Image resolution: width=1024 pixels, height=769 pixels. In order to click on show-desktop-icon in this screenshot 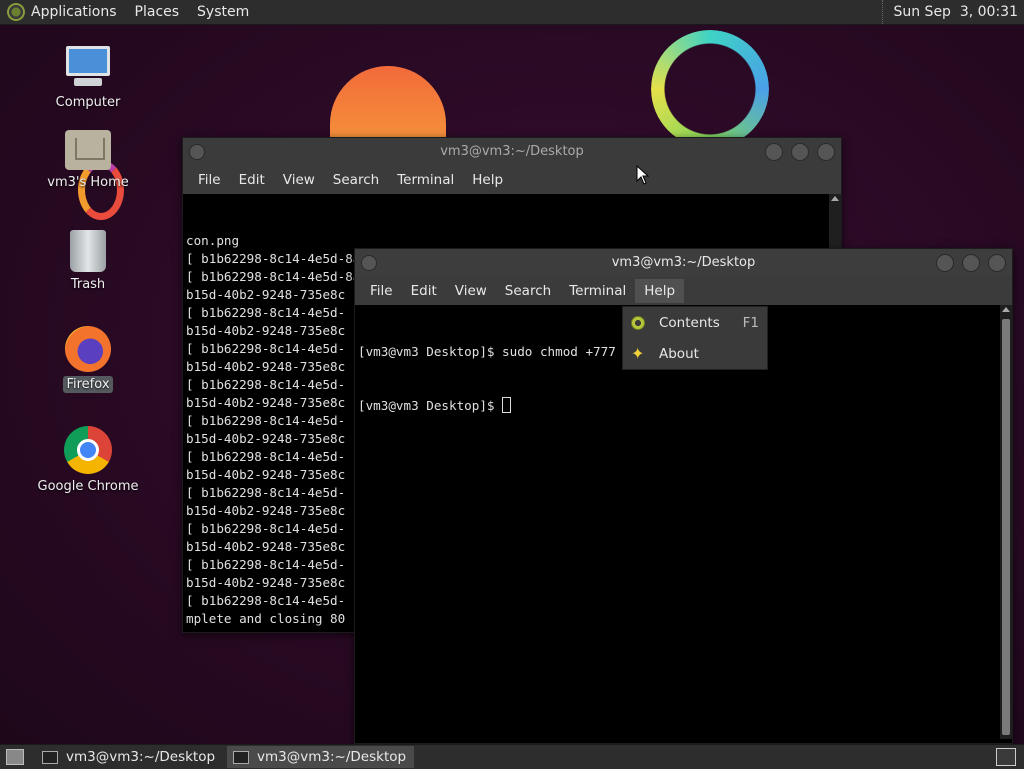, I will do `click(15, 757)`.